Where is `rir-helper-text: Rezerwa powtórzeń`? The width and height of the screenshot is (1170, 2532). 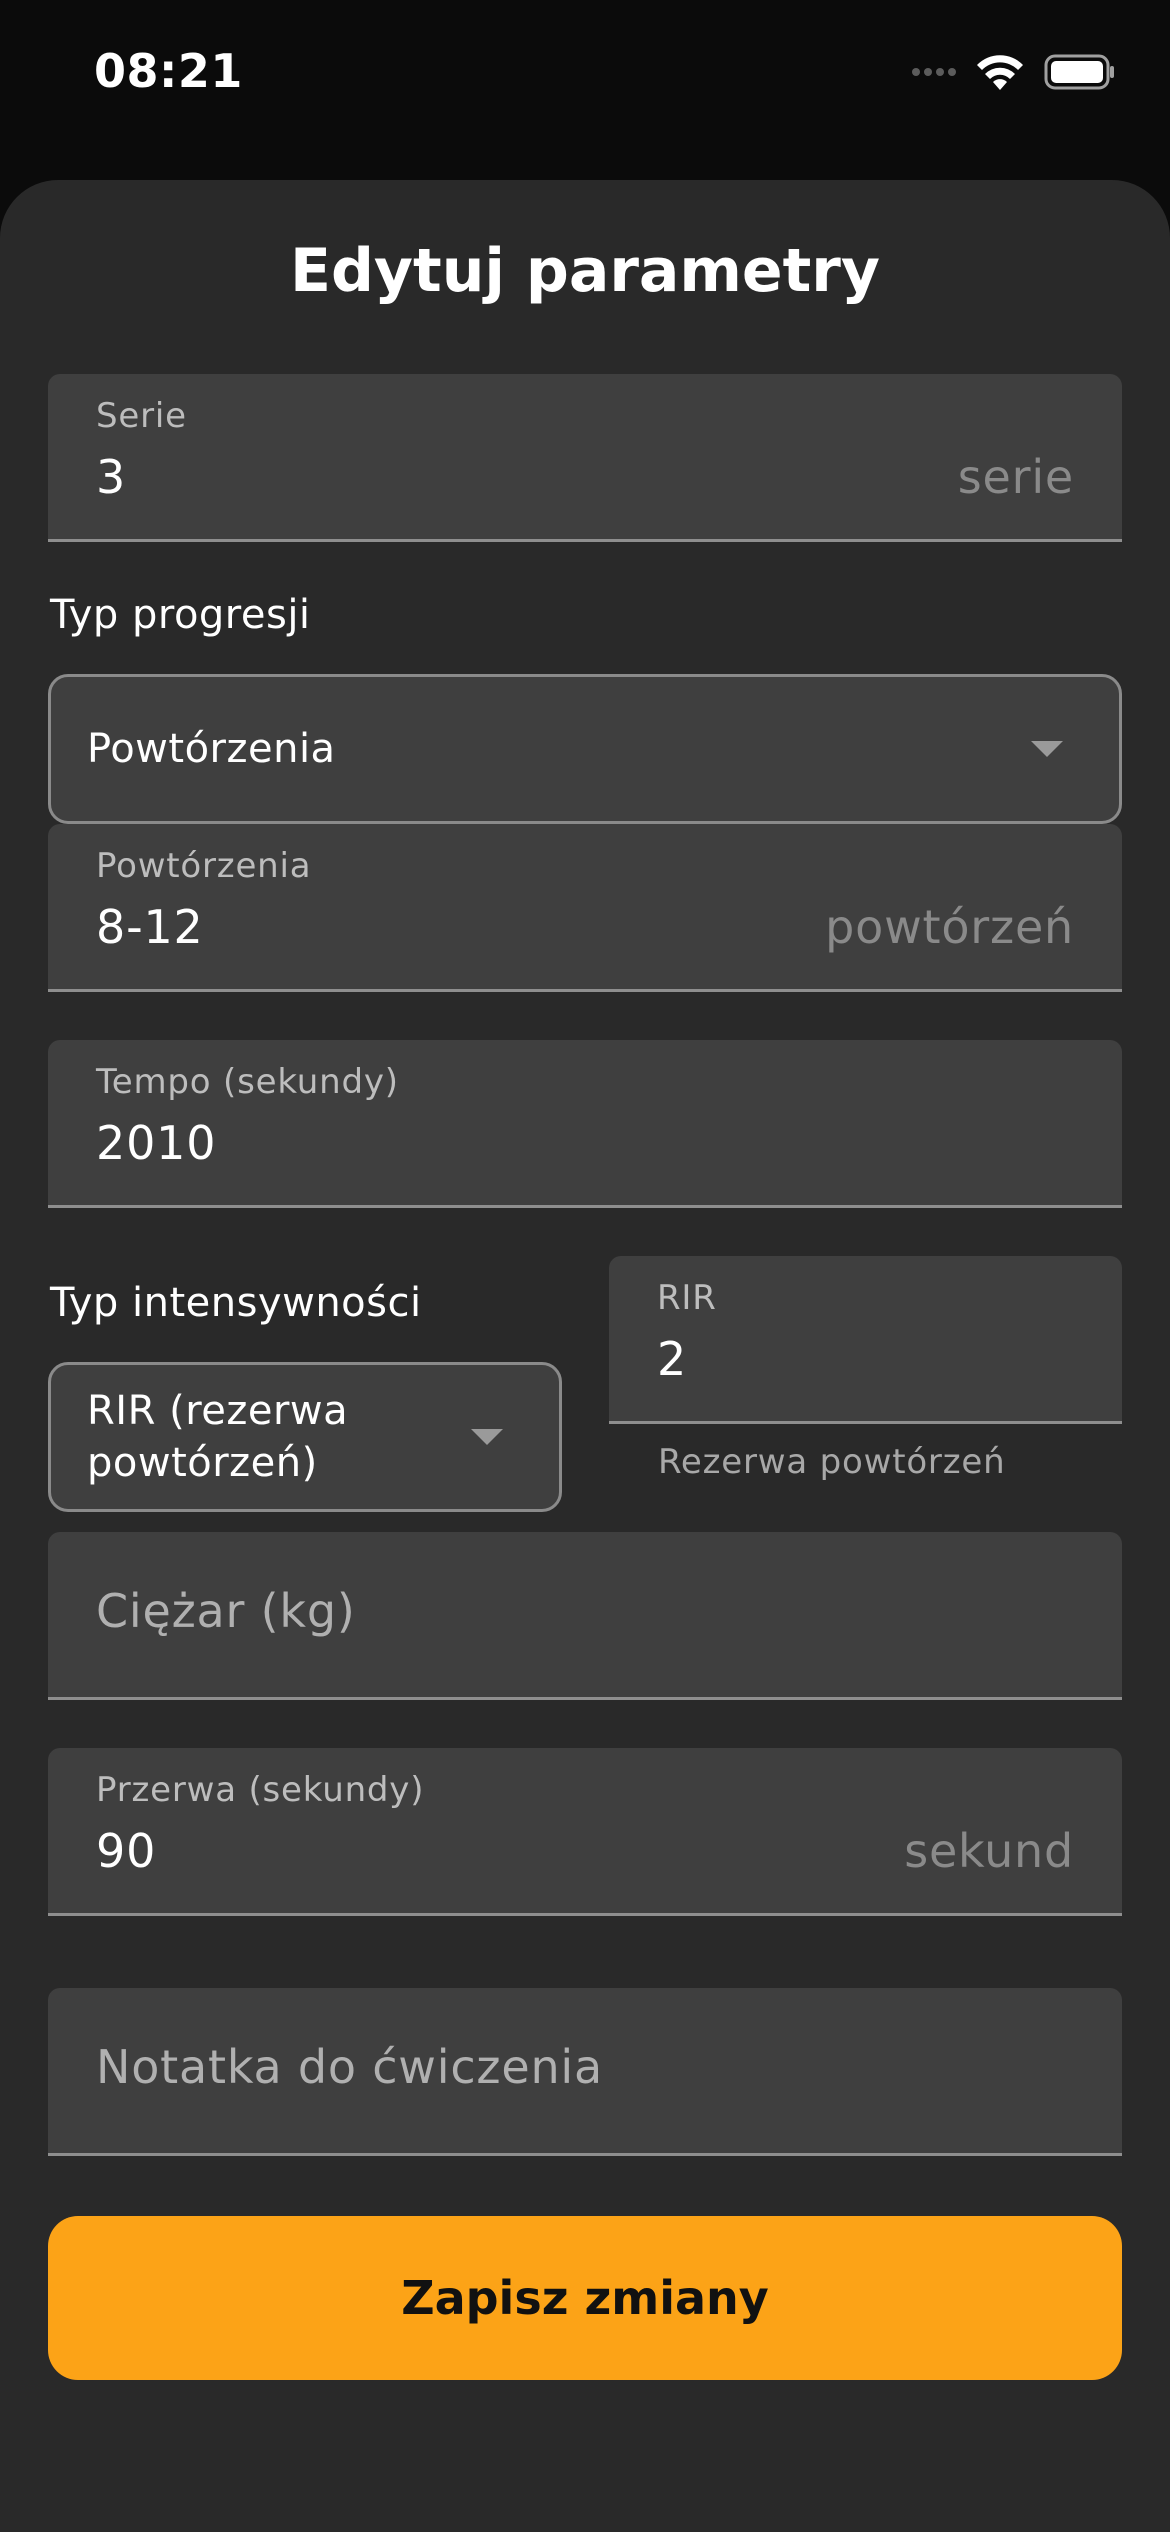
rir-helper-text: Rezerwa powtórzeń is located at coordinates (832, 1462).